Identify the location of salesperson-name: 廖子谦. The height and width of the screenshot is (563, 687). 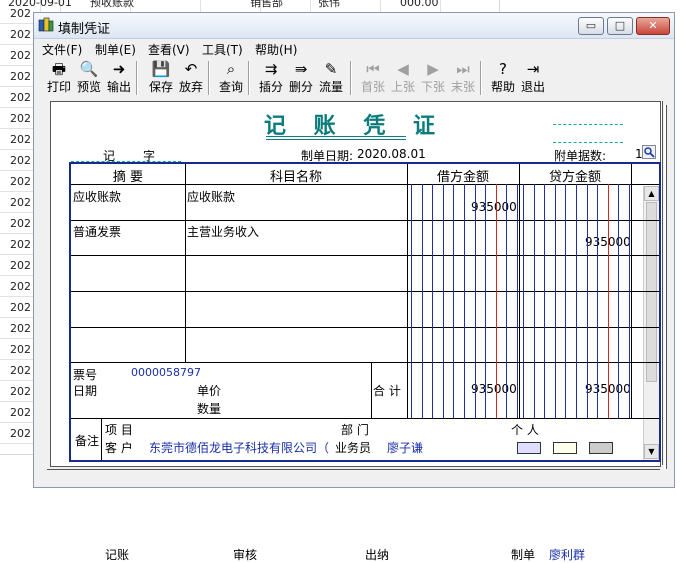
(405, 447).